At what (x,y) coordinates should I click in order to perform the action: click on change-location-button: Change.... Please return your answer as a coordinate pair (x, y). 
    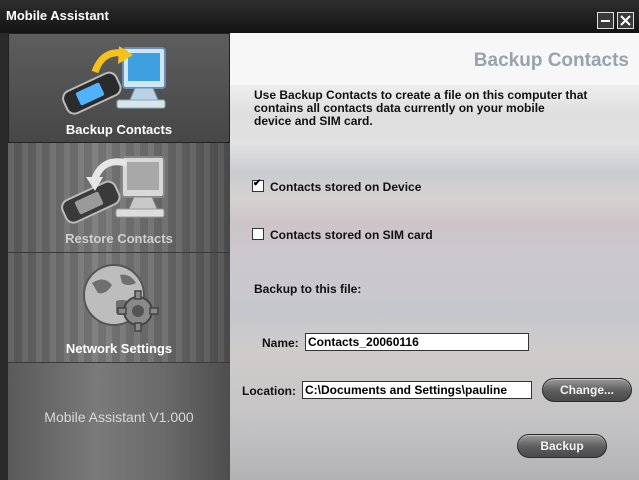
    Looking at the image, I should click on (587, 390).